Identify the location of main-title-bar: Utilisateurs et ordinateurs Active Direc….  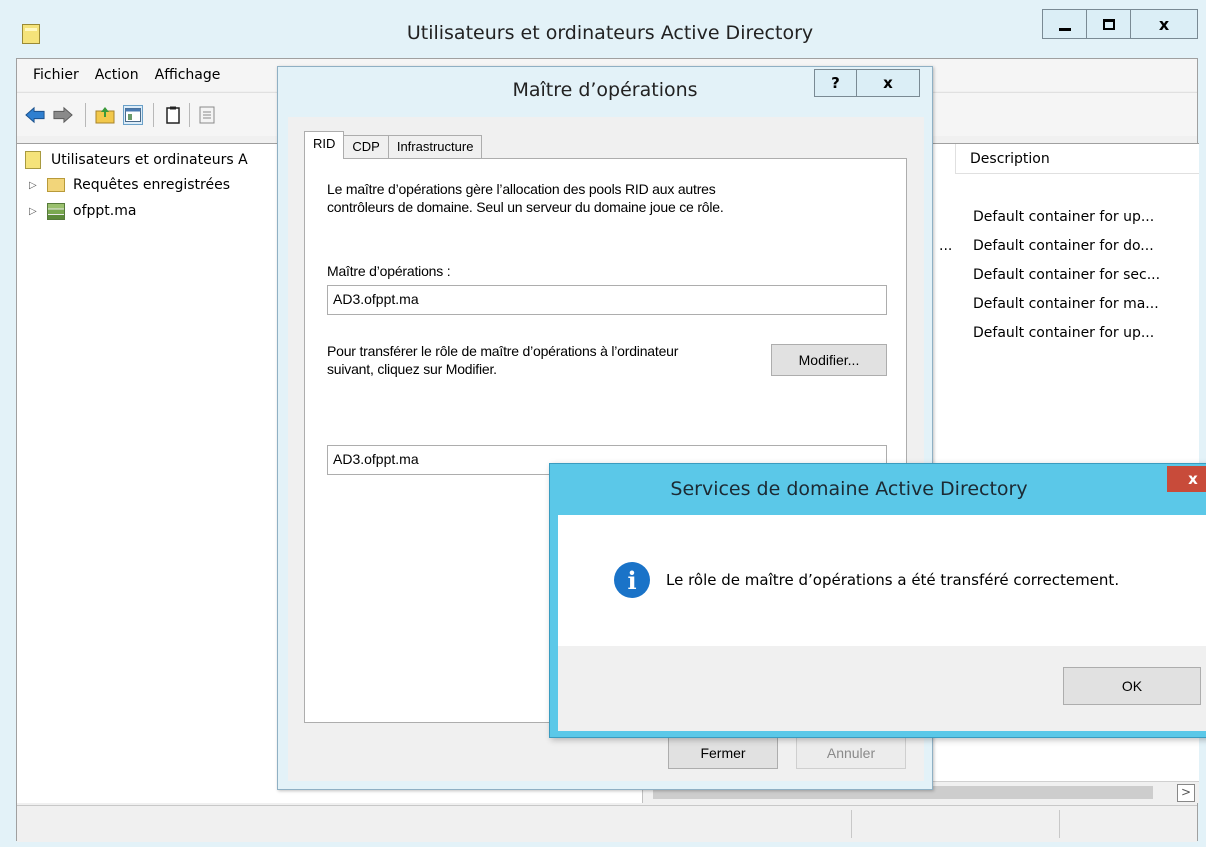
(603, 29).